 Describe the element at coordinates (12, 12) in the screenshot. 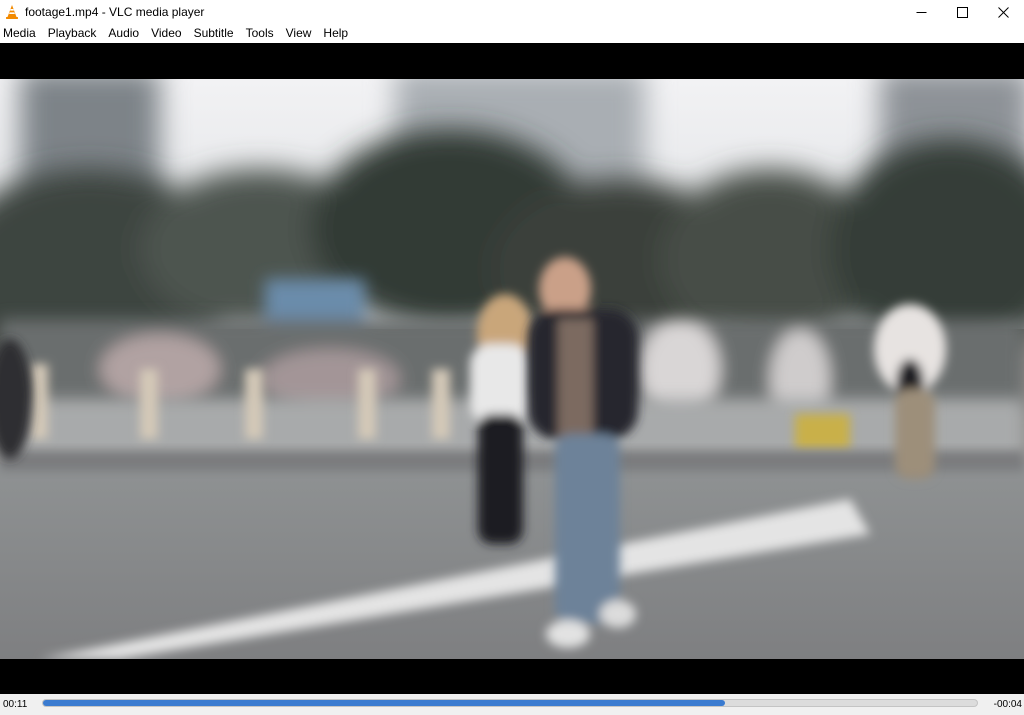

I see `vlc-cone-icon` at that location.